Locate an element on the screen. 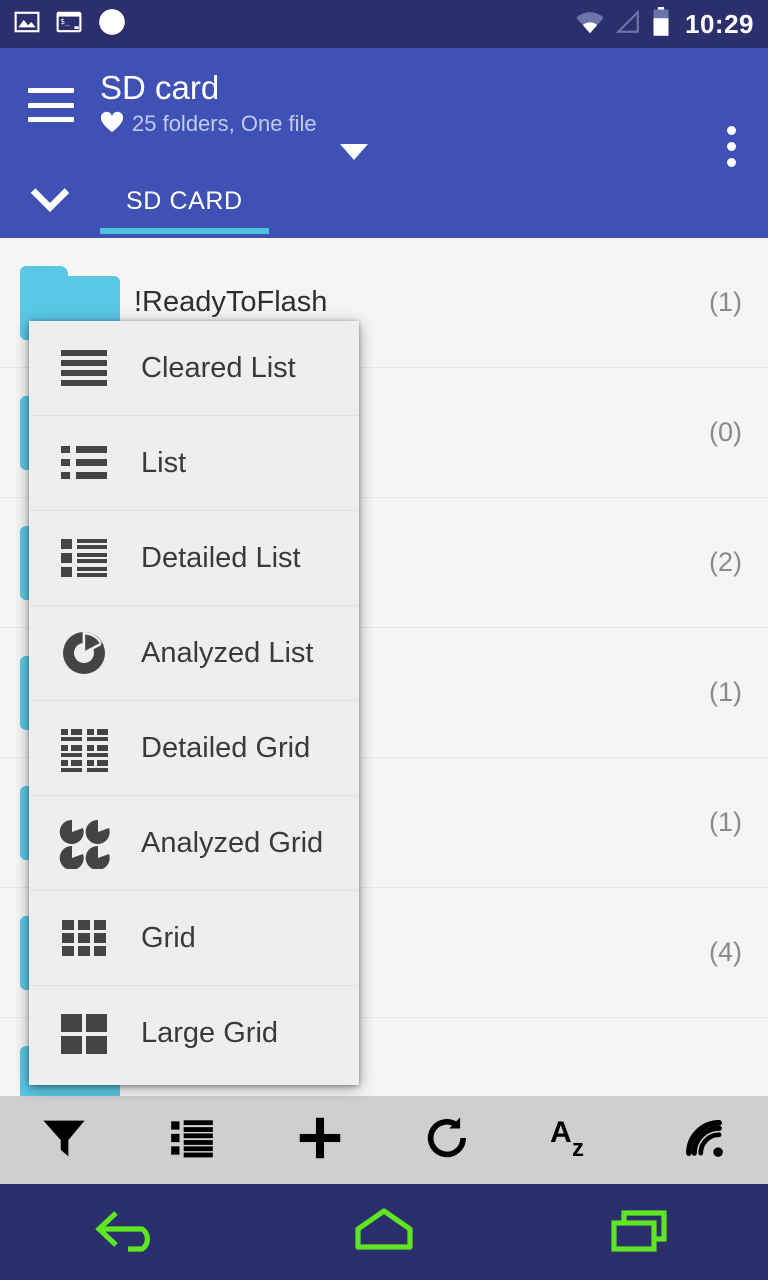  grid-icon is located at coordinates (85, 938).